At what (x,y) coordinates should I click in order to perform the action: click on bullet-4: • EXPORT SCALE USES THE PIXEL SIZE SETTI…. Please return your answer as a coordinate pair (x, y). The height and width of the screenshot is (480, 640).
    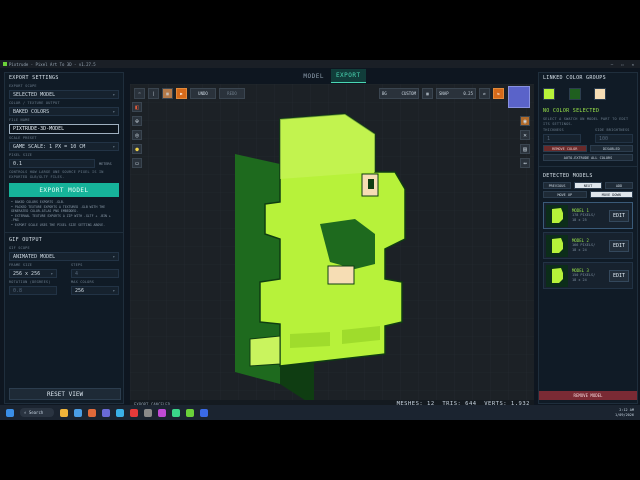
    Looking at the image, I should click on (58, 224).